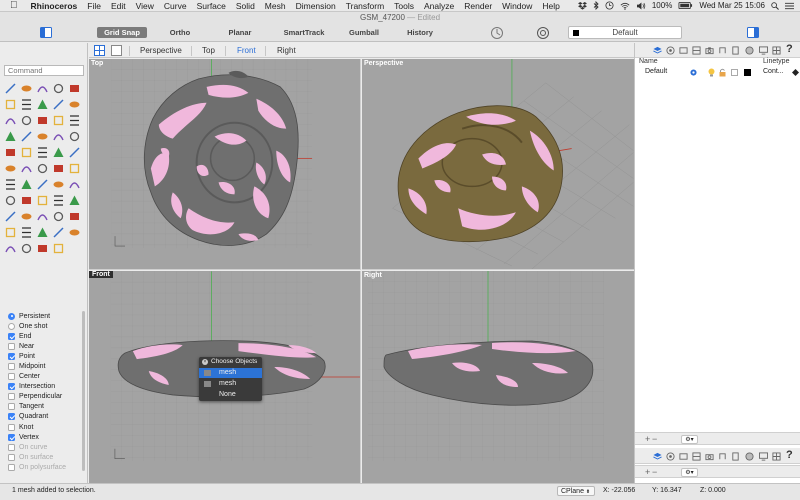 Image resolution: width=800 pixels, height=500 pixels. What do you see at coordinates (42, 248) in the screenshot?
I see `align-tool-icon` at bounding box center [42, 248].